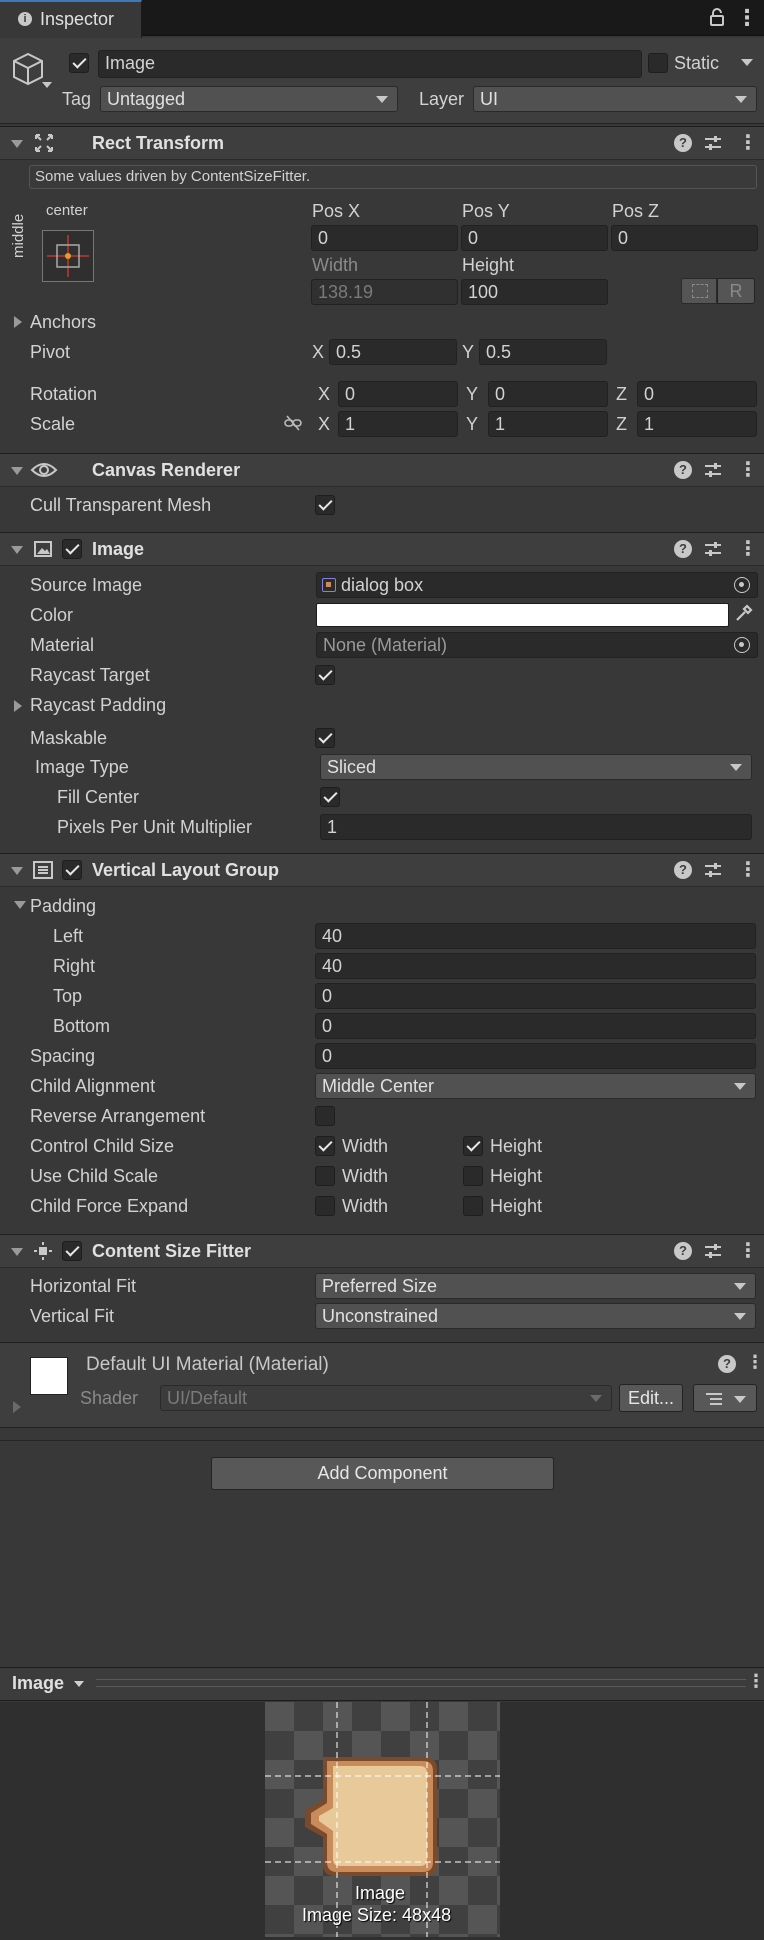 This screenshot has height=1940, width=764. I want to click on canvas-renderer-title: Canvas Renderer, so click(166, 470).